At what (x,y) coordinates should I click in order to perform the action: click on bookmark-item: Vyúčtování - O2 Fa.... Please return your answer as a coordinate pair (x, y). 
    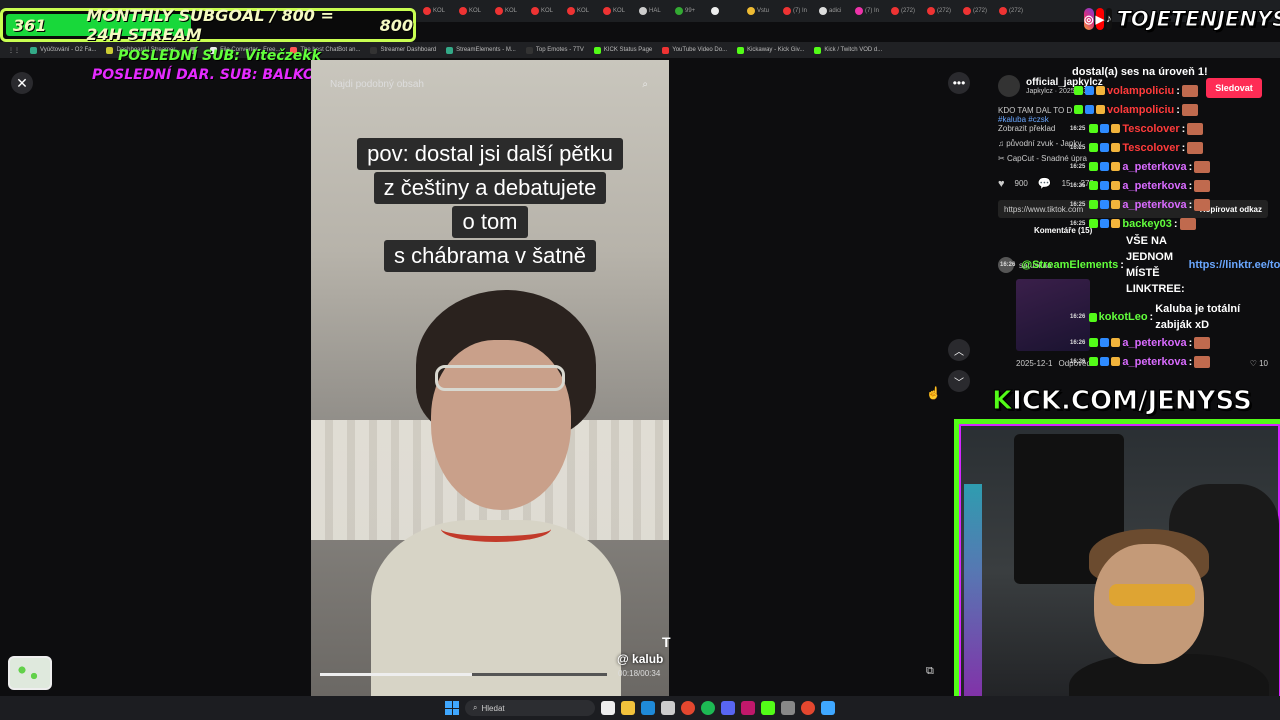
    Looking at the image, I should click on (63, 50).